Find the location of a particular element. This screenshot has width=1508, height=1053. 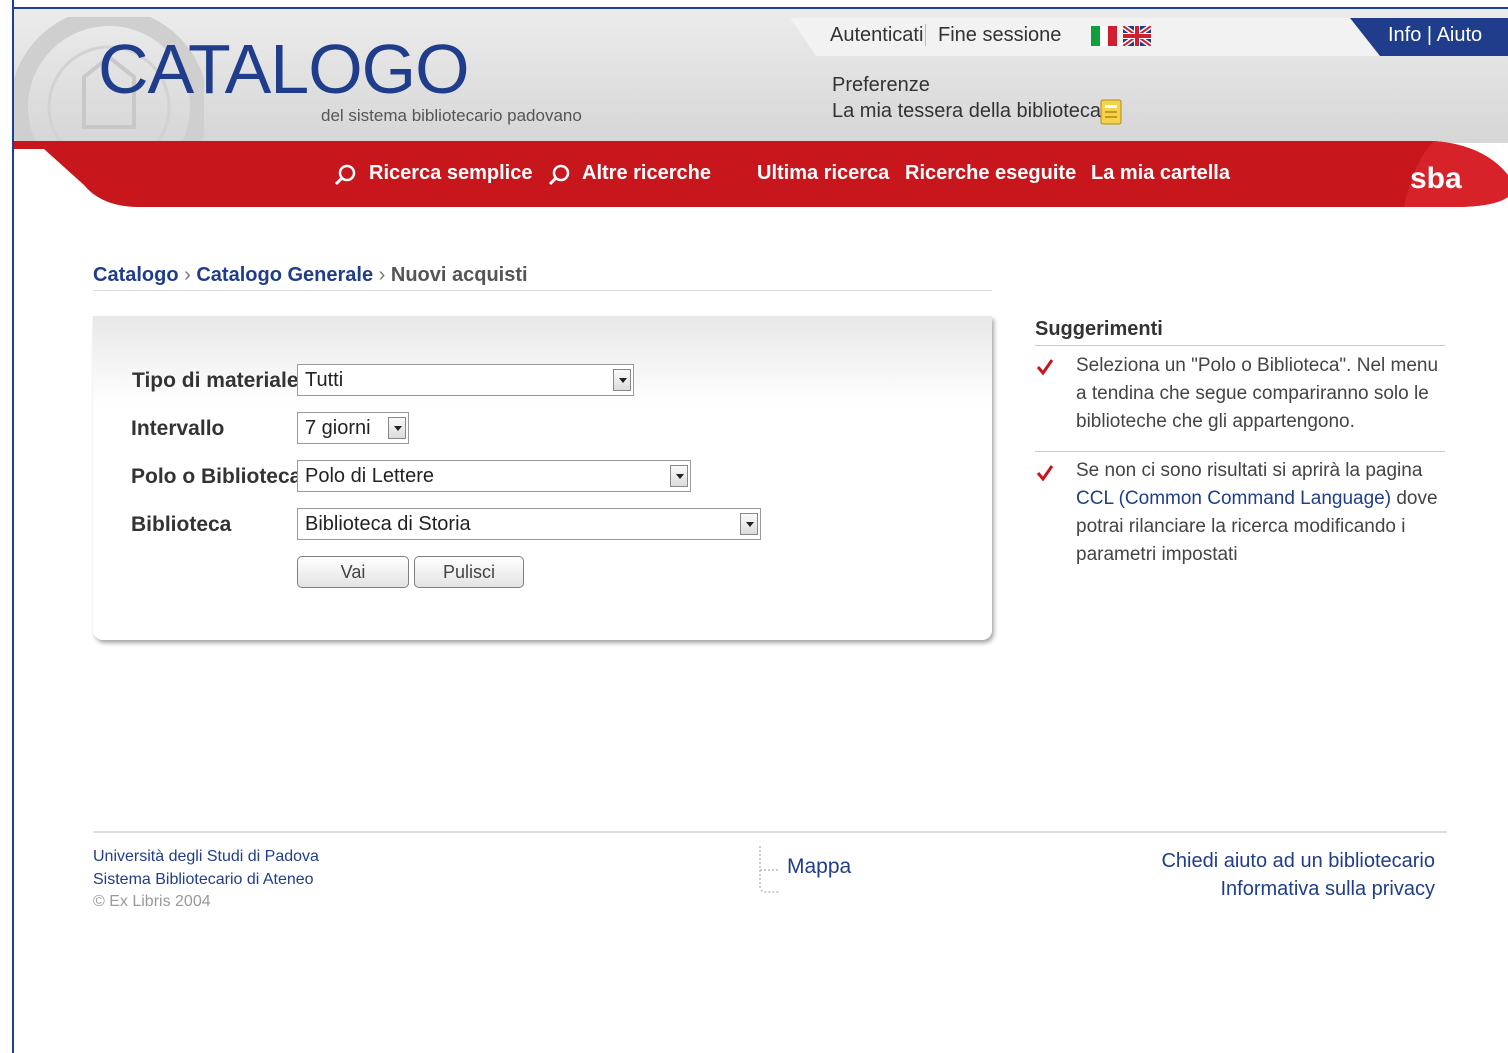

library-system-link: Sistema Bibliotecario di Ateneo is located at coordinates (203, 880).